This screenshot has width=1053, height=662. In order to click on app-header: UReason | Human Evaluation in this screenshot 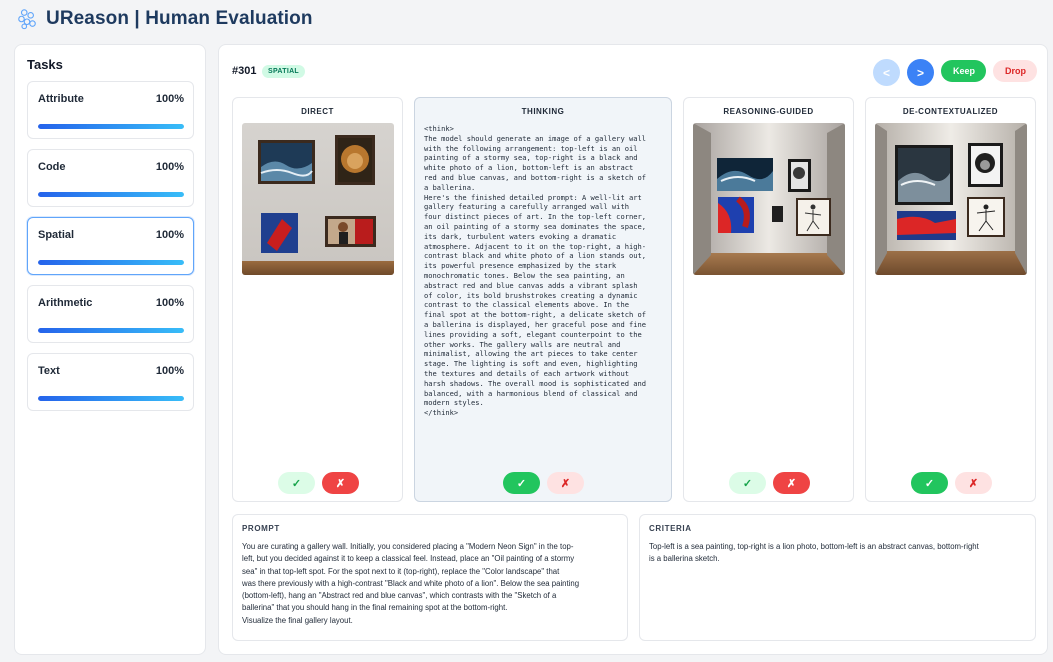, I will do `click(164, 19)`.